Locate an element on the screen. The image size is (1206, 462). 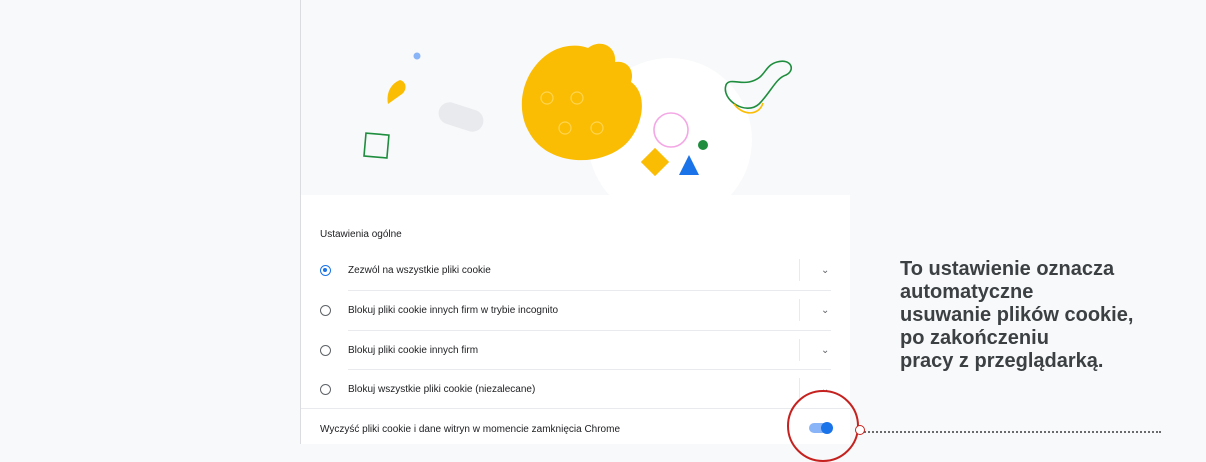
header-strip is located at coordinates (575, 6).